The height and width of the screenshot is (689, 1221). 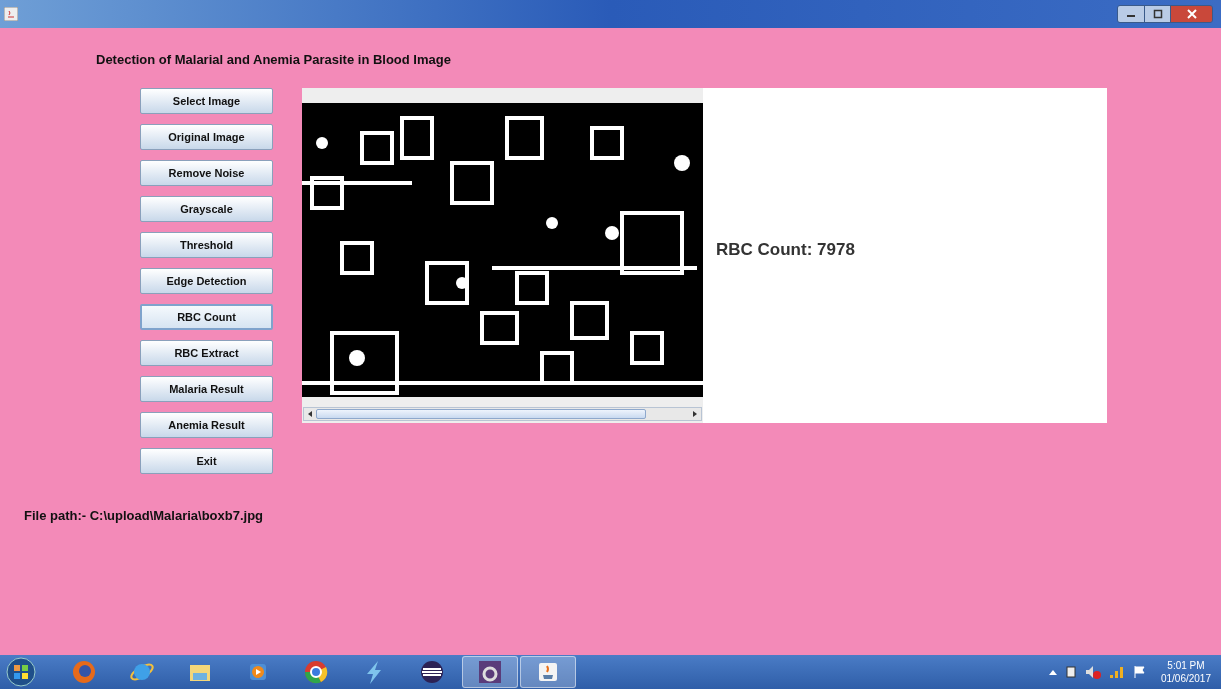 I want to click on action-button: Original Image, so click(x=206, y=137).